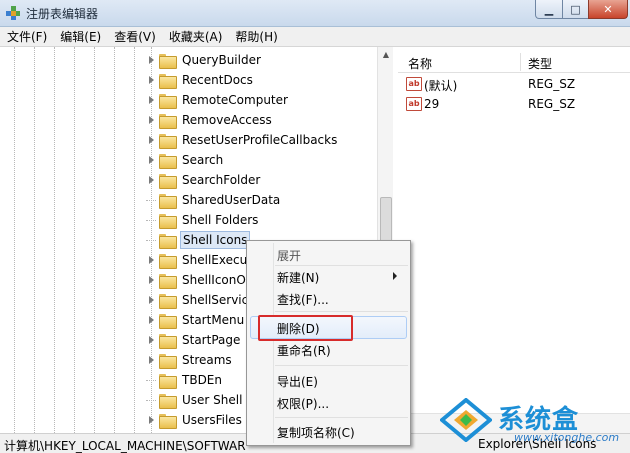  Describe the element at coordinates (266, 160) in the screenshot. I see `tree-node: Search` at that location.